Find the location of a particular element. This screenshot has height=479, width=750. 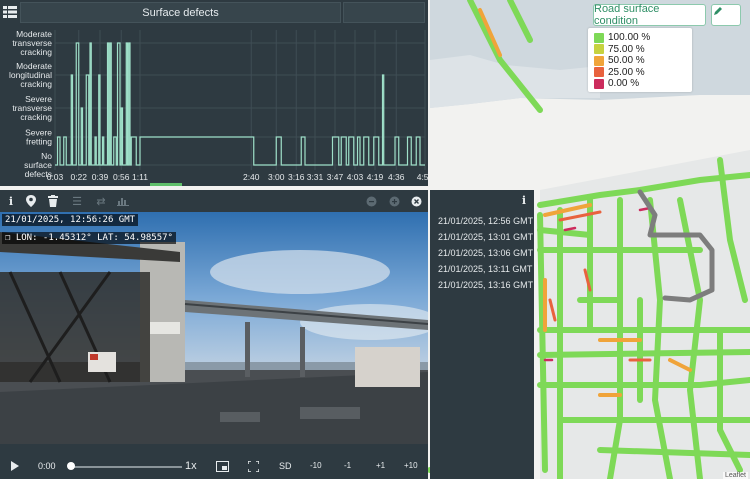

legend-row: 100.00 % is located at coordinates (640, 38).